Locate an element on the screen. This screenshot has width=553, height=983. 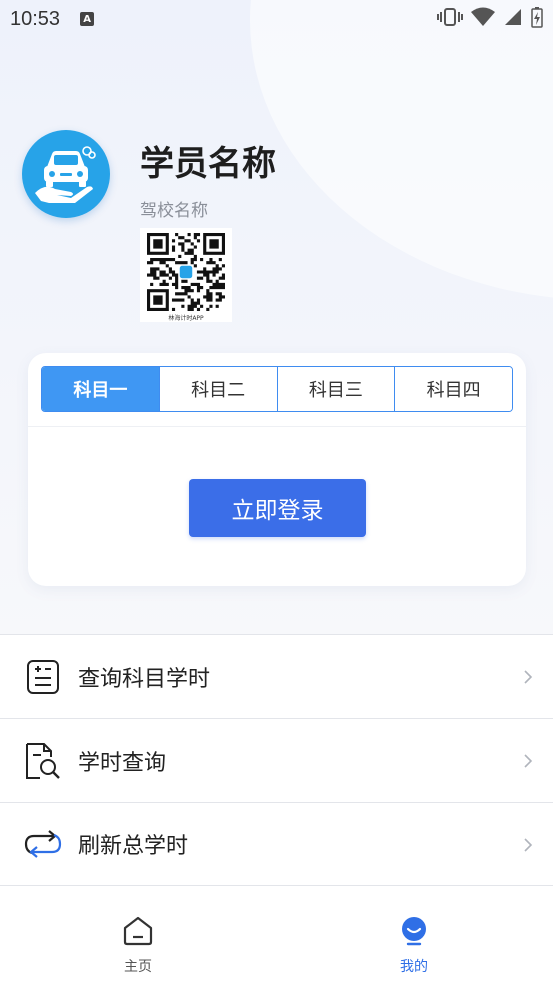
calculator-icon is located at coordinates (43, 677).